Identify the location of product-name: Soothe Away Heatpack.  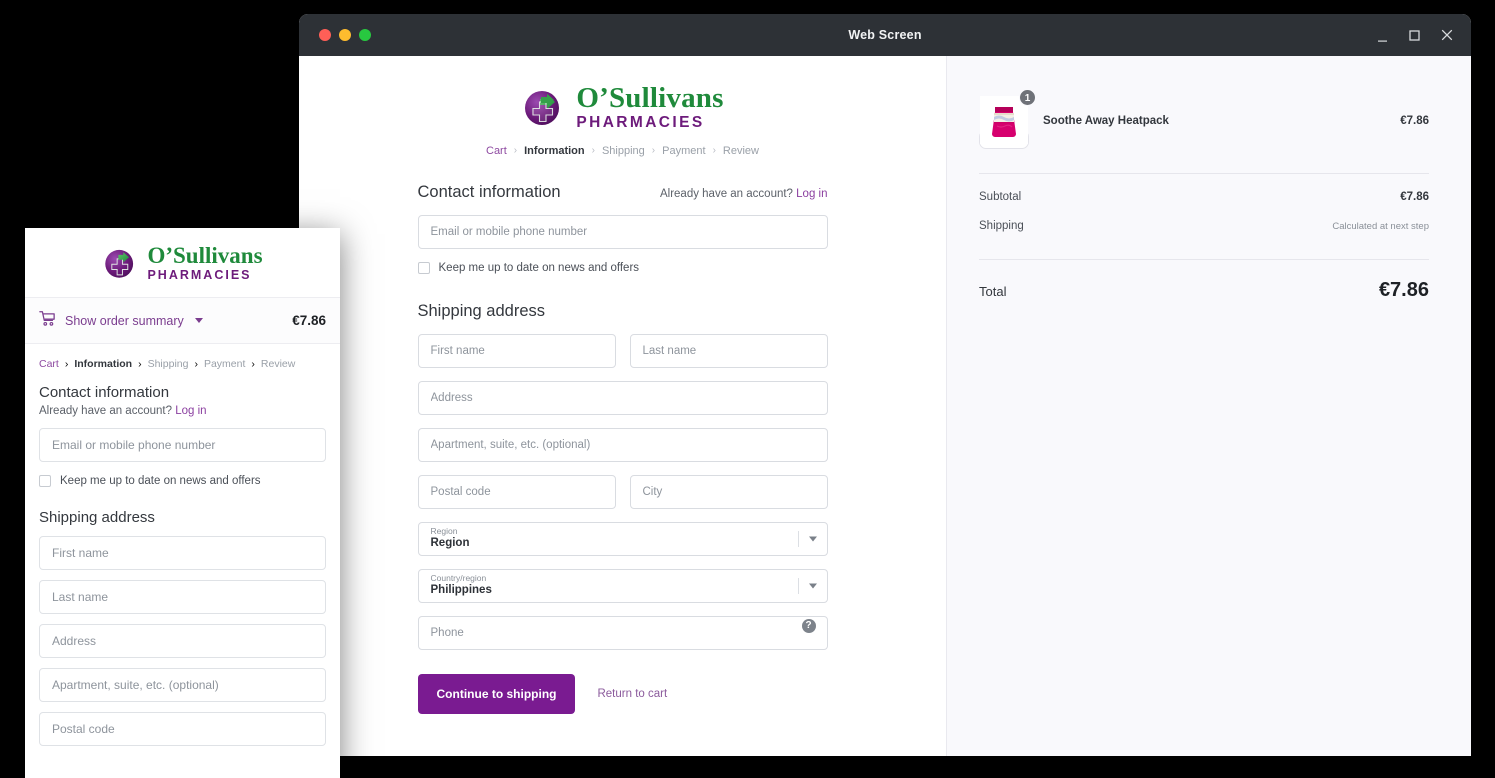
(1106, 121).